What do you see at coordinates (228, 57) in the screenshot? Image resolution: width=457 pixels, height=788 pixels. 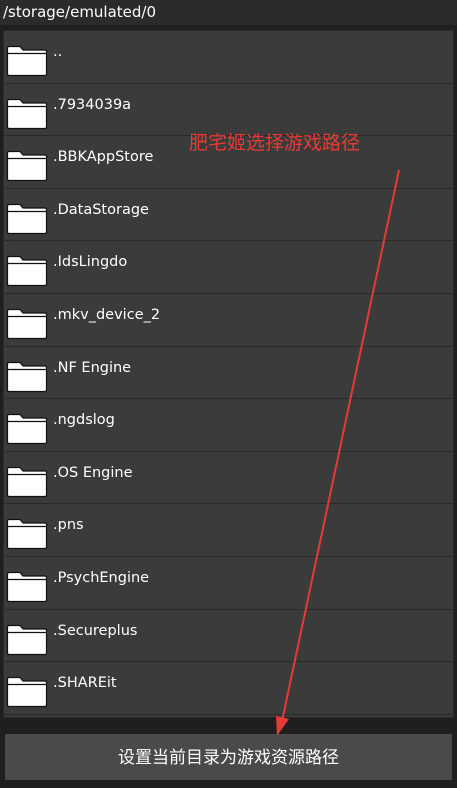 I see `list-item: ..` at bounding box center [228, 57].